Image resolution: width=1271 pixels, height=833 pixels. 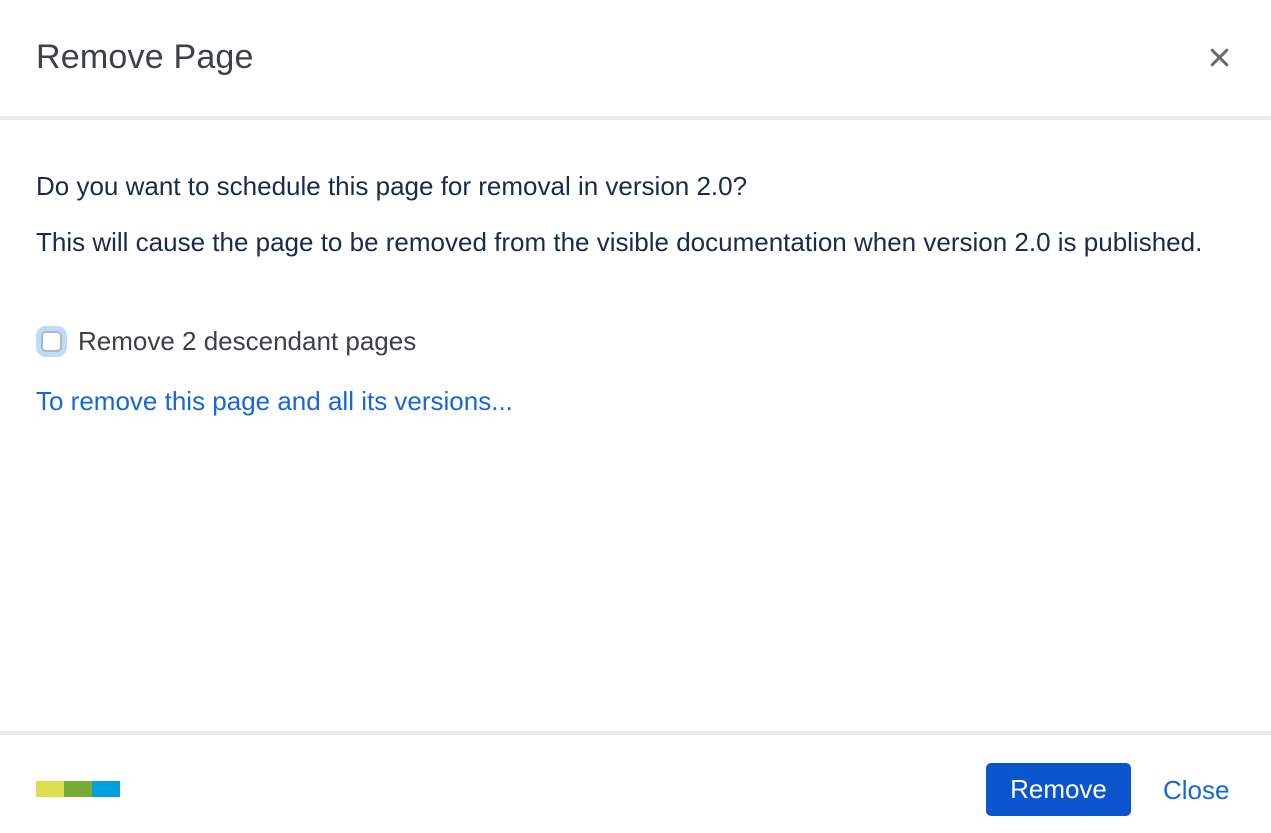 I want to click on logo-block-green, so click(x=78, y=789).